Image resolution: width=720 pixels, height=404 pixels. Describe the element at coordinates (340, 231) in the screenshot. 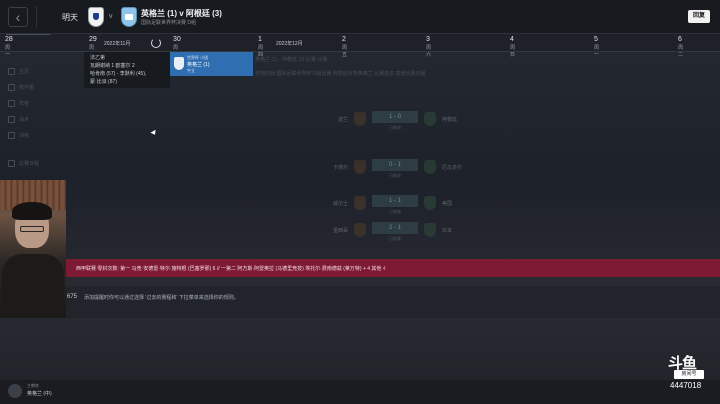

I see `fixture-home-team: 墨西哥` at that location.